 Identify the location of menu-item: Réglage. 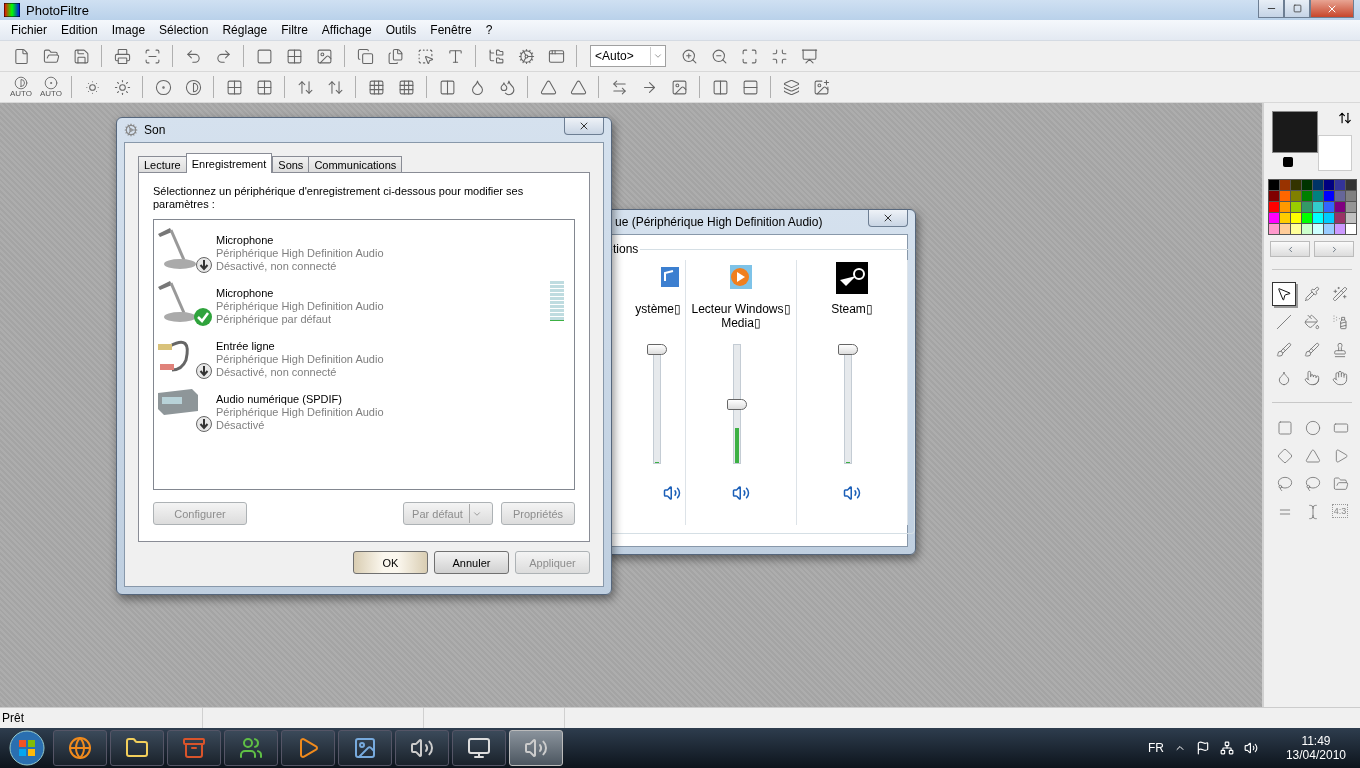
(245, 30).